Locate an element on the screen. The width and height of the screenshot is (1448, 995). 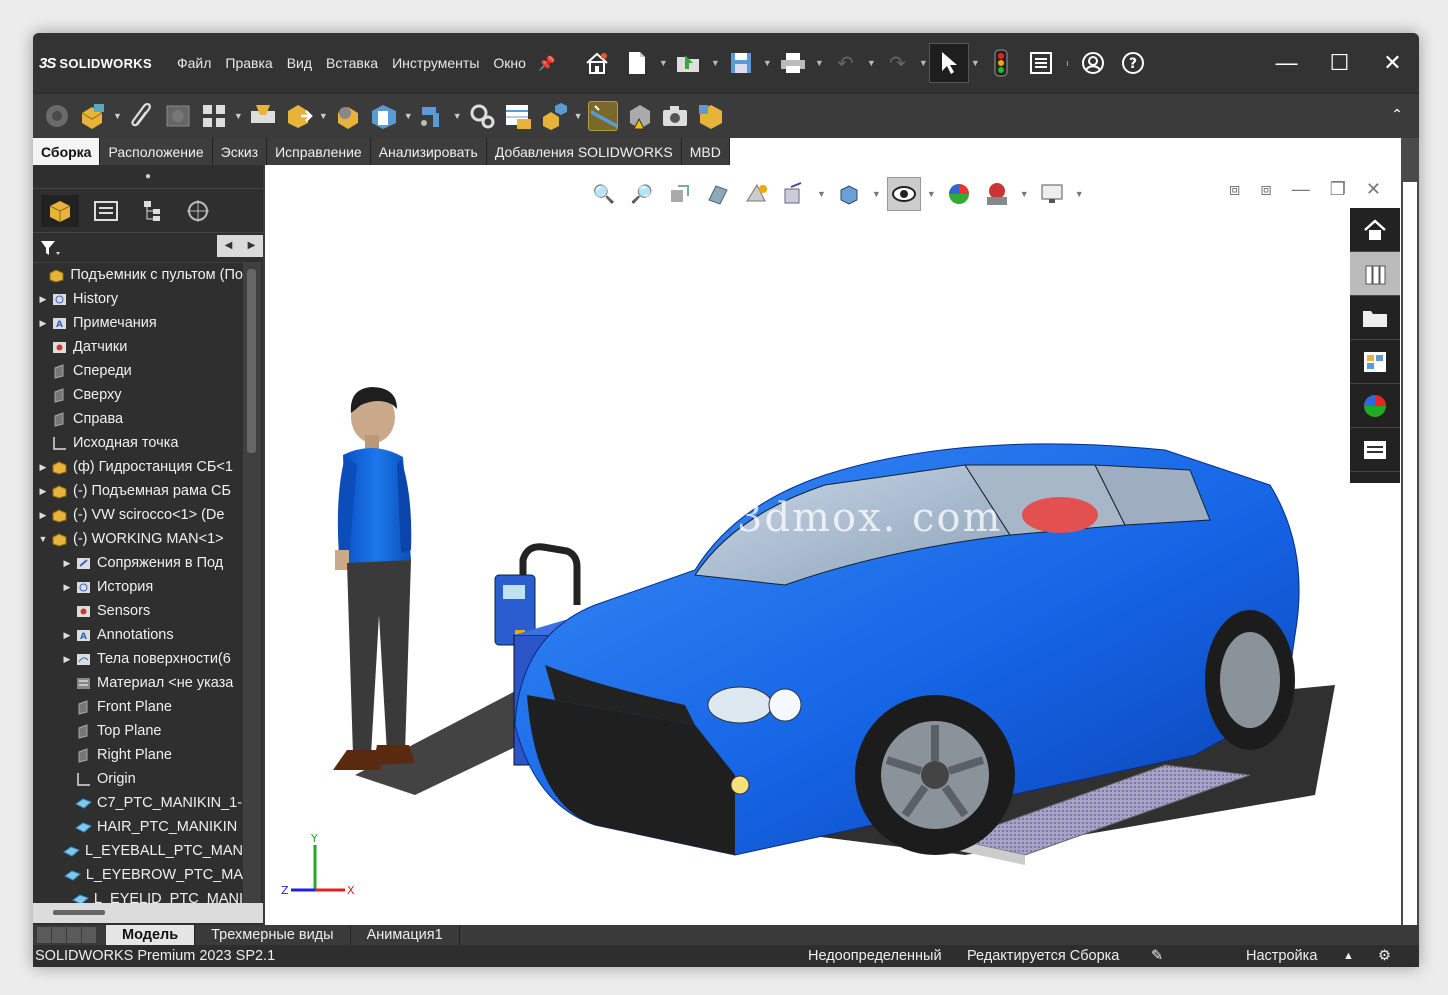
tab-mbd: MBD is located at coordinates (705, 151).